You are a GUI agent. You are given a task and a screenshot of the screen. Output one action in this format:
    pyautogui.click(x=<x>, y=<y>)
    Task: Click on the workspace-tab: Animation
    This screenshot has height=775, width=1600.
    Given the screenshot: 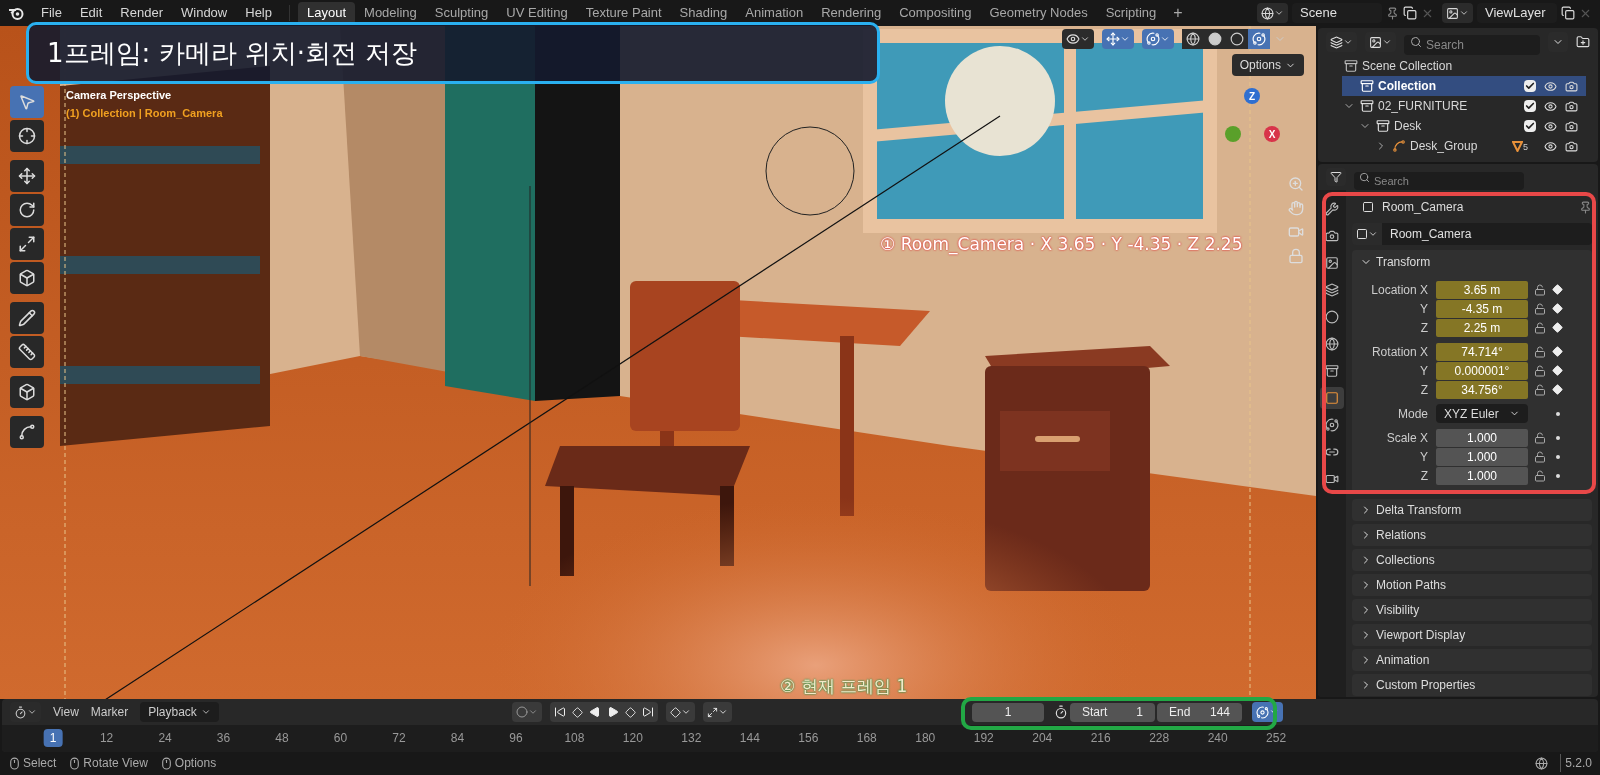 What is the action you would take?
    pyautogui.click(x=774, y=13)
    